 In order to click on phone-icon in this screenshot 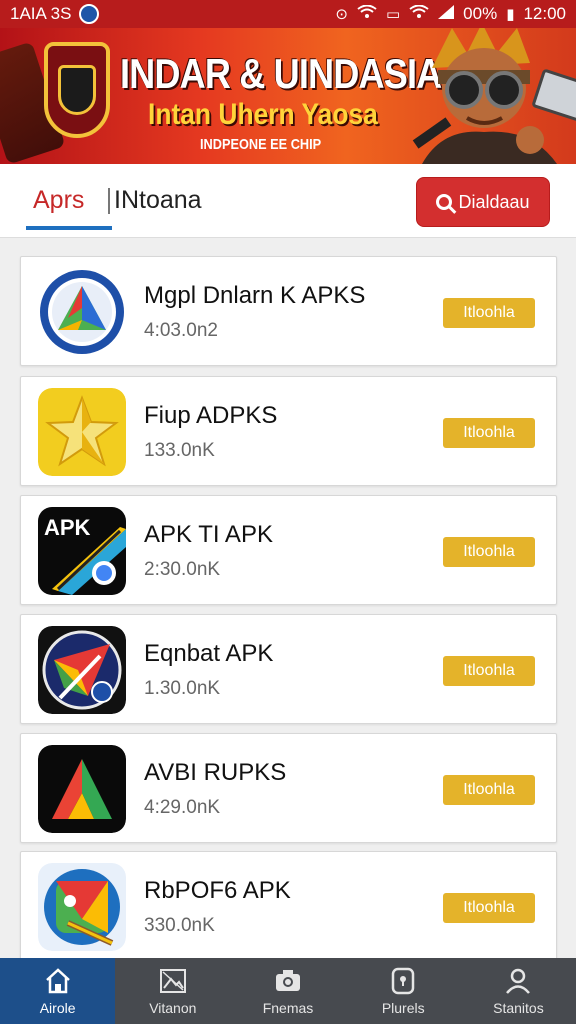, I will do `click(403, 981)`.